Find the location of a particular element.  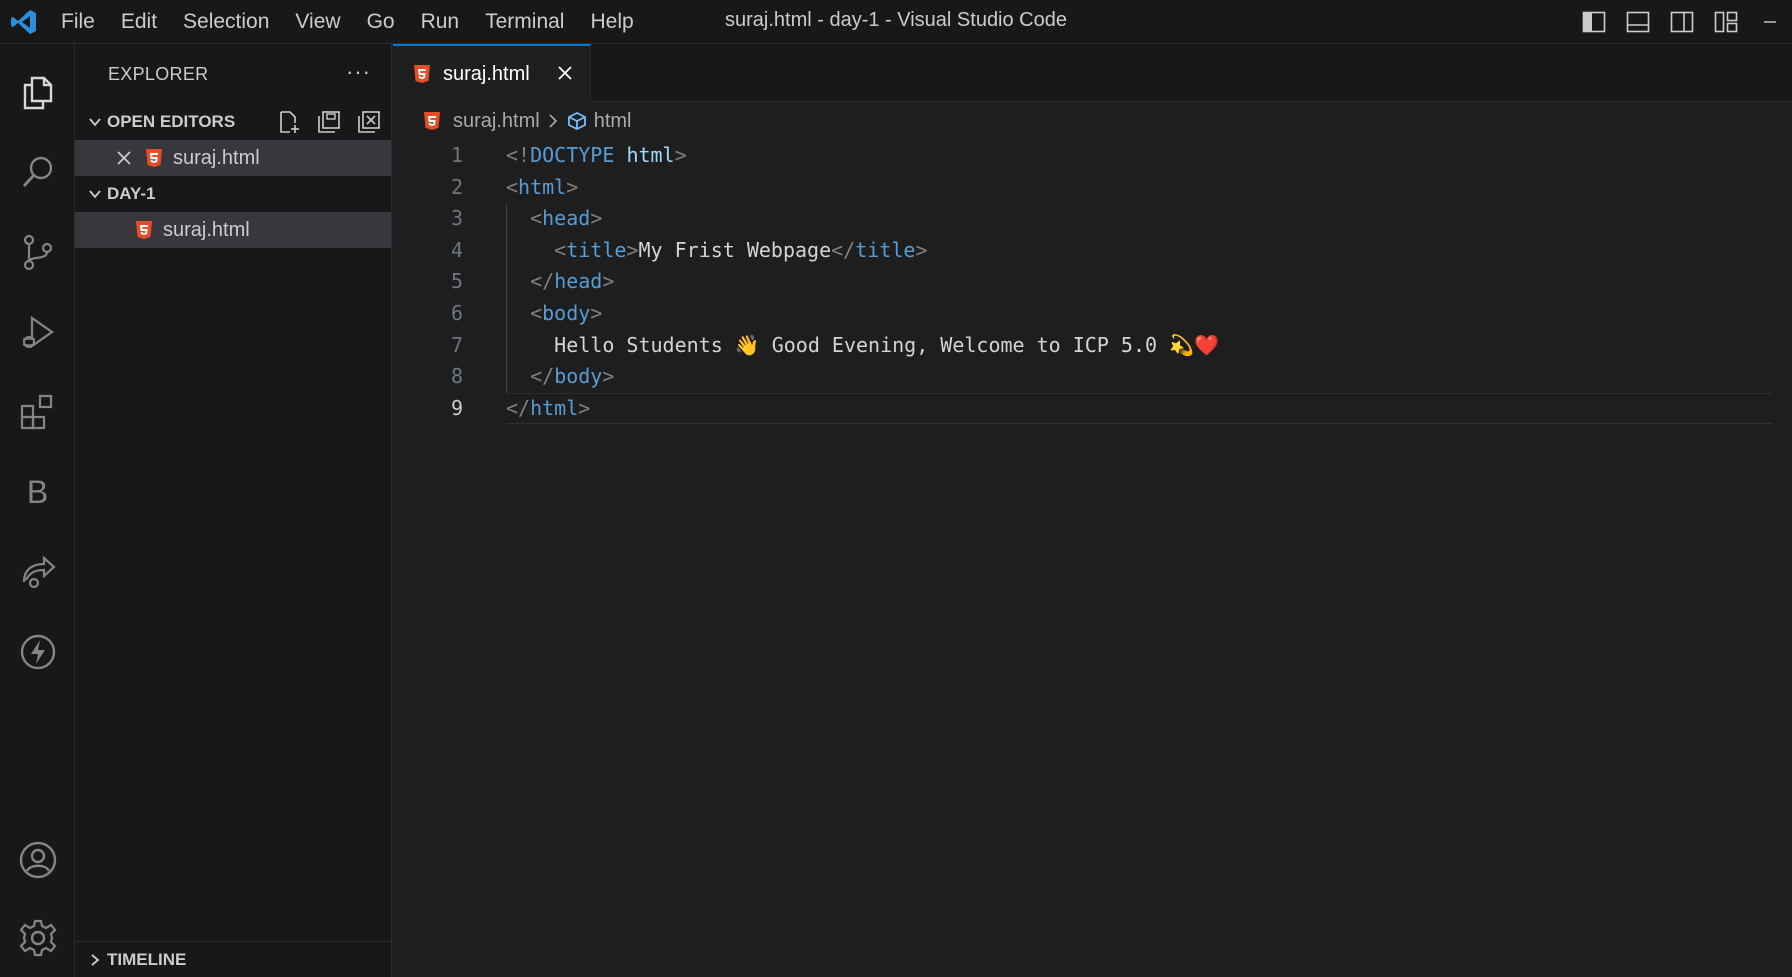

account-icon is located at coordinates (37, 860).